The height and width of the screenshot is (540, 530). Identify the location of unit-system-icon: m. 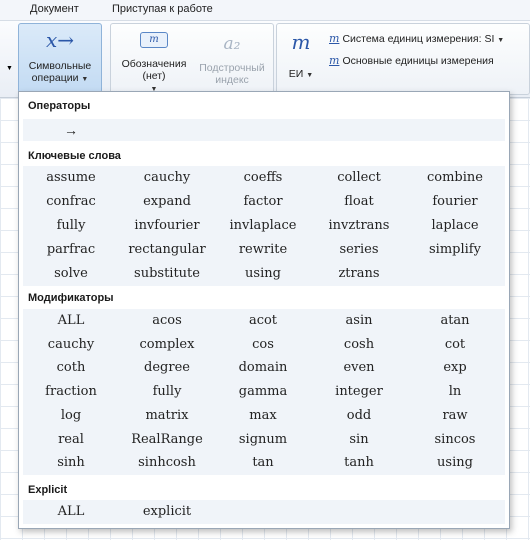
(334, 38).